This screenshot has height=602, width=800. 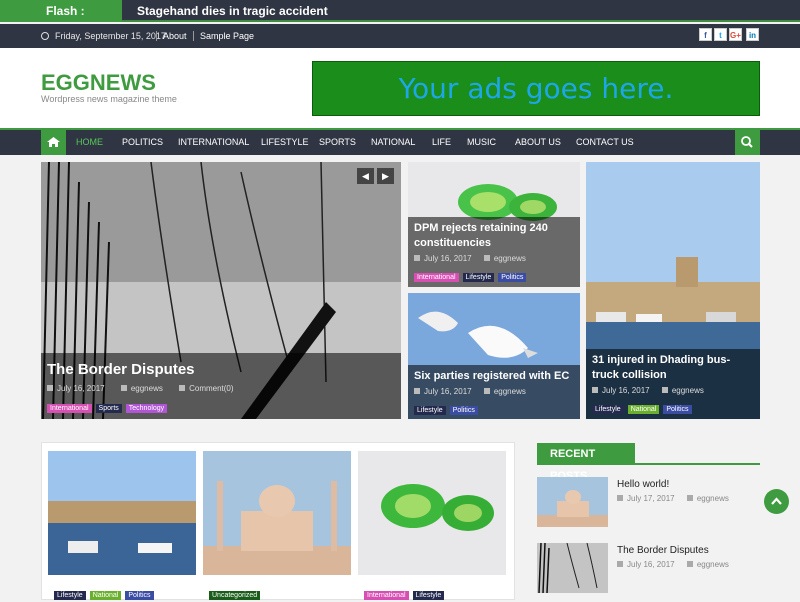 I want to click on prev-slide-button: ◀, so click(x=365, y=176).